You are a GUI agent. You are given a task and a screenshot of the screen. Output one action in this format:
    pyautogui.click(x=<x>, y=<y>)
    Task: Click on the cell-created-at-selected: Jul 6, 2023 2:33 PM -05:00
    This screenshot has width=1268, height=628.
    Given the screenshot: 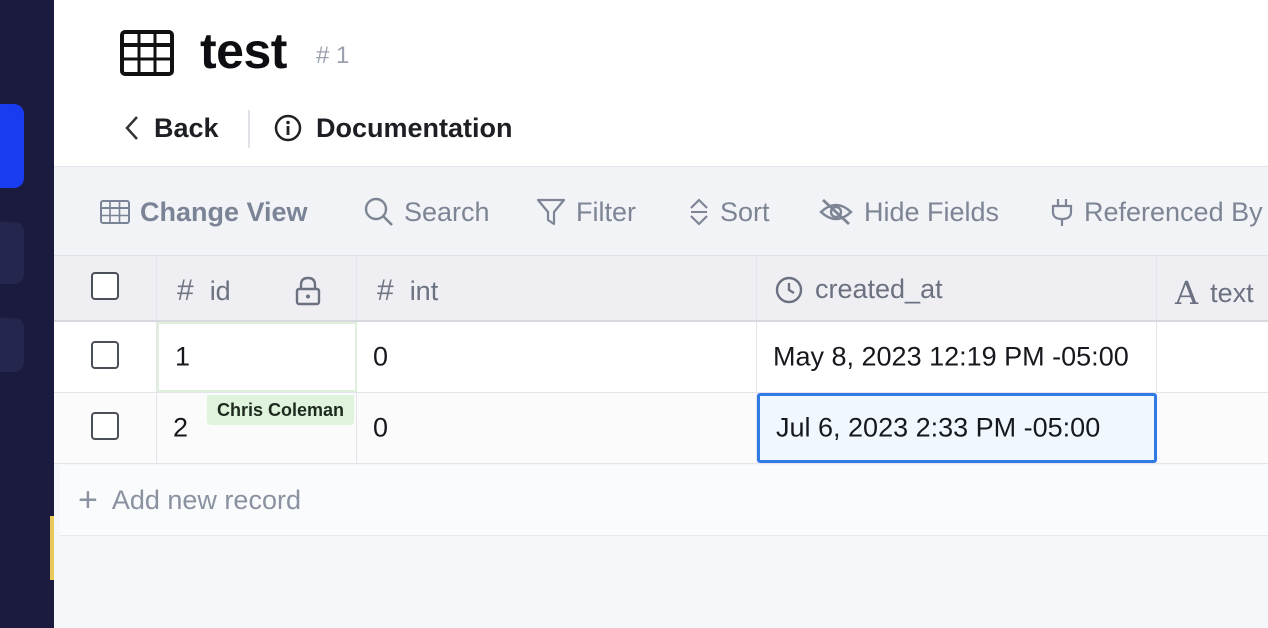 What is the action you would take?
    pyautogui.click(x=957, y=428)
    